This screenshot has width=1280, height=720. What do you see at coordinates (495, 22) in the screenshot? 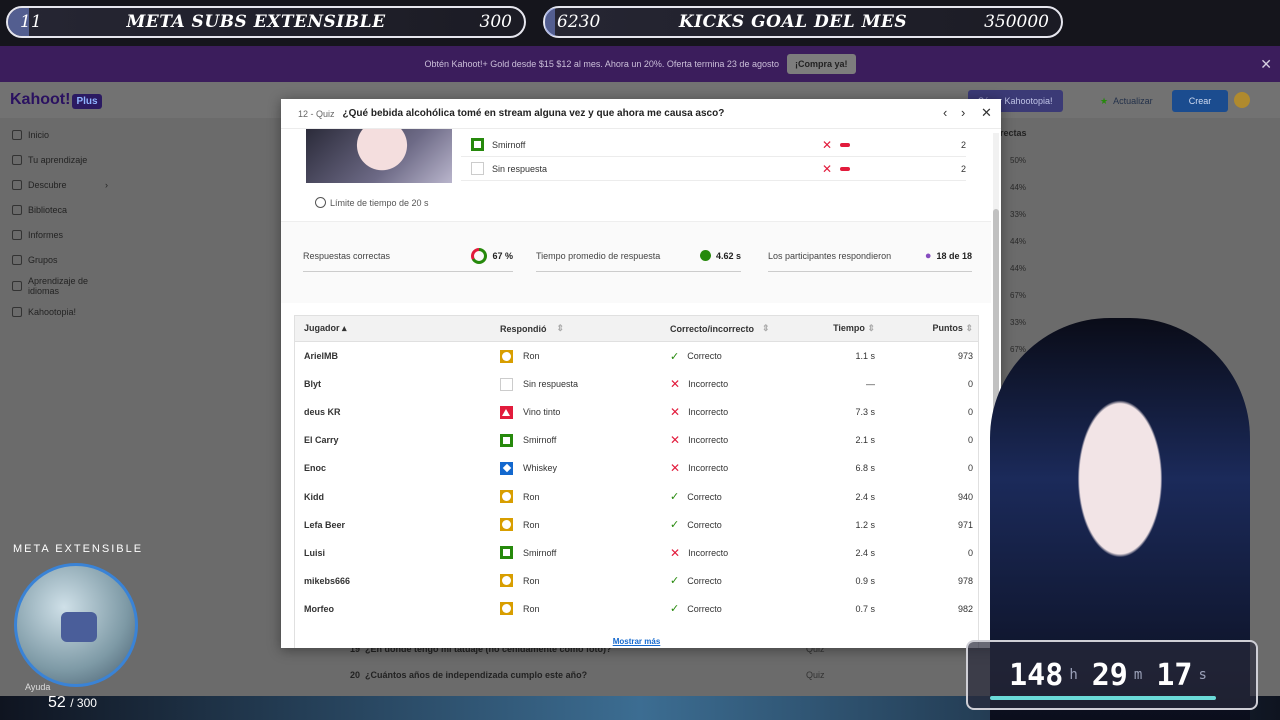
I see `subs-goal-target: 300` at bounding box center [495, 22].